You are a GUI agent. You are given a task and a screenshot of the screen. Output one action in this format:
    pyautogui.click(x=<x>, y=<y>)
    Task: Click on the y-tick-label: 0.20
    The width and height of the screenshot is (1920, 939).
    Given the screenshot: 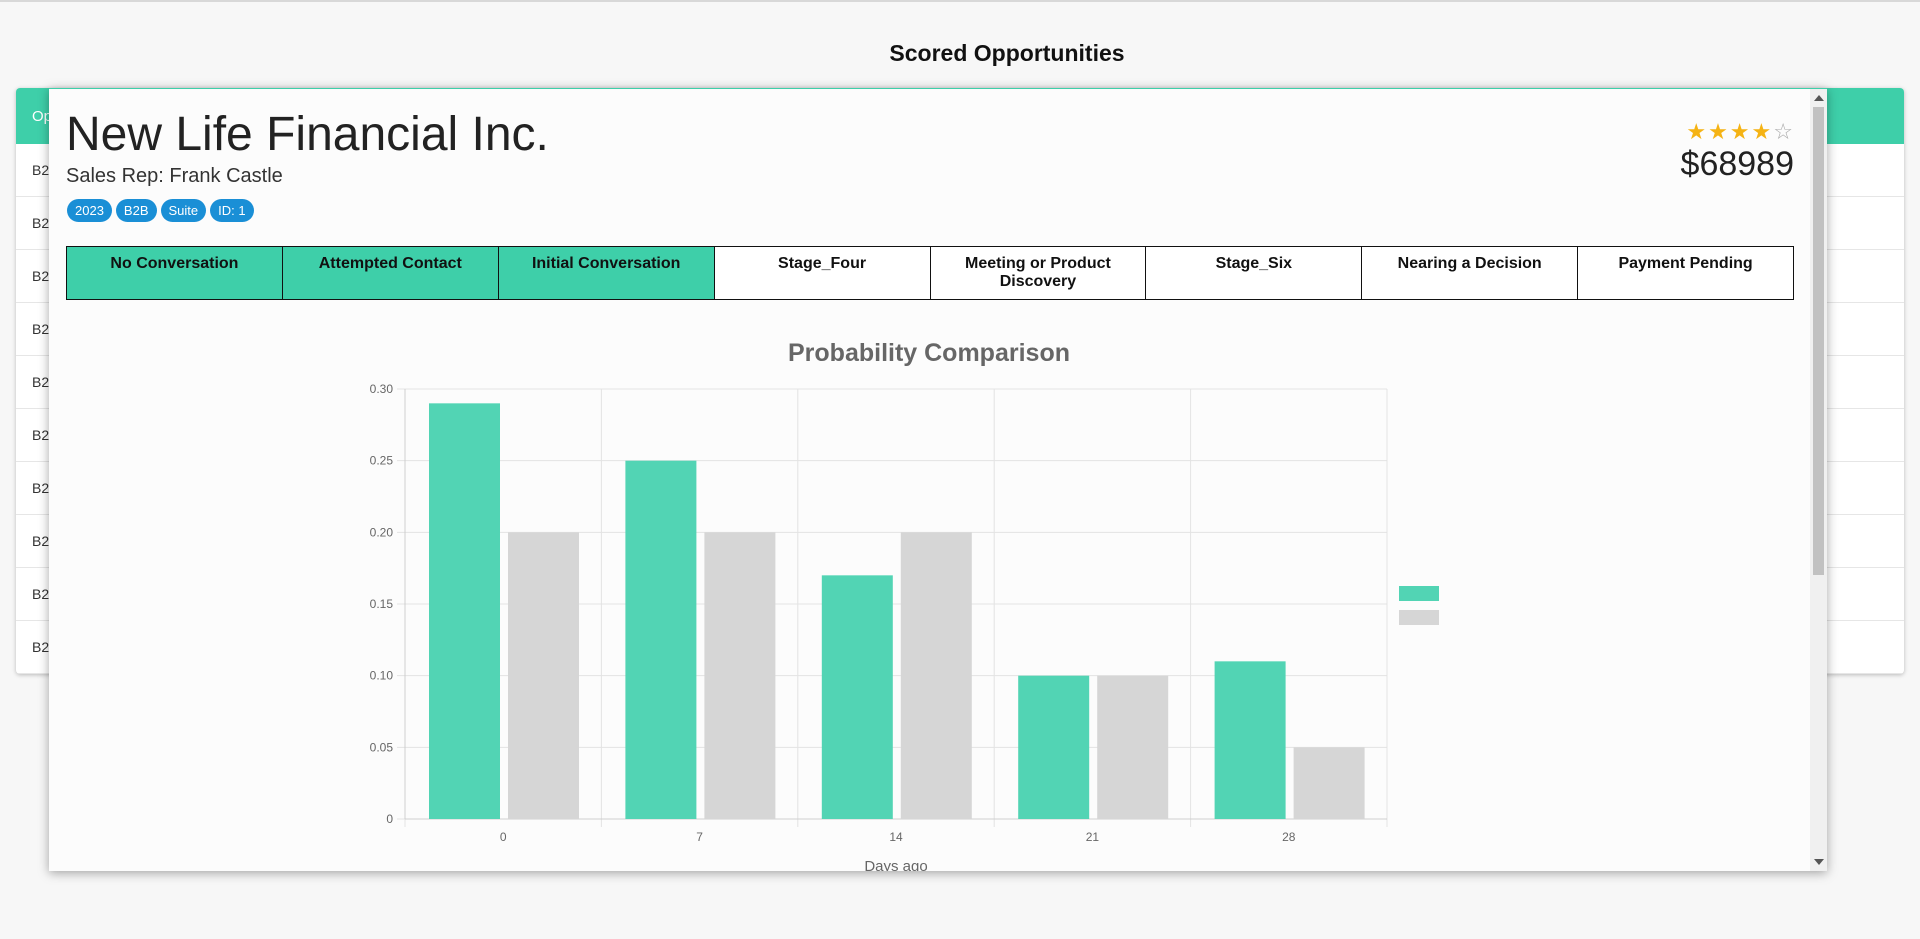 What is the action you would take?
    pyautogui.click(x=382, y=532)
    